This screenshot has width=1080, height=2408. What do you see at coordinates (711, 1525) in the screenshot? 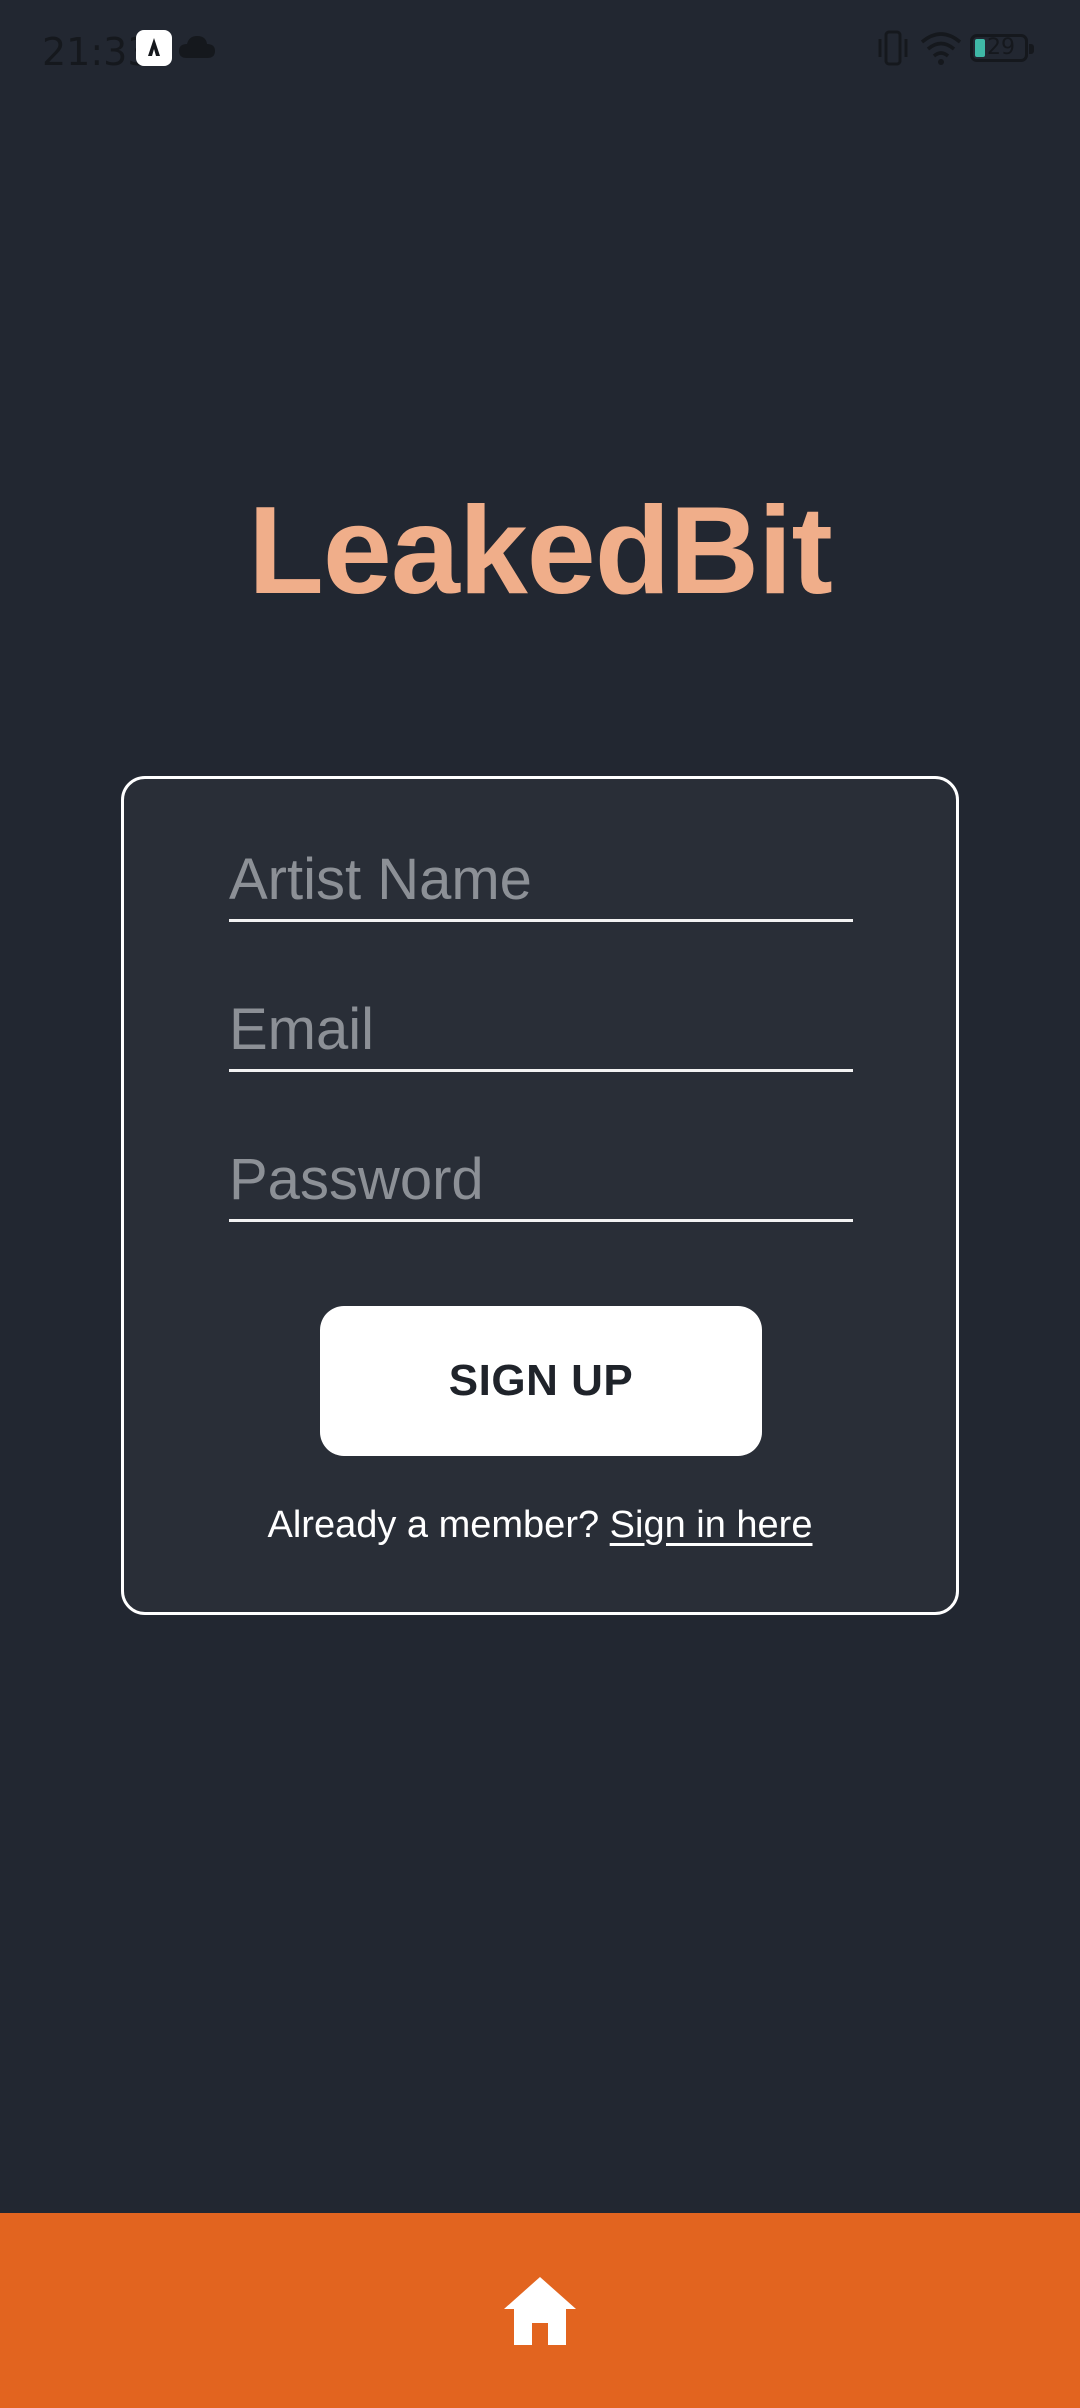
I see `signin-link: Sign in here` at bounding box center [711, 1525].